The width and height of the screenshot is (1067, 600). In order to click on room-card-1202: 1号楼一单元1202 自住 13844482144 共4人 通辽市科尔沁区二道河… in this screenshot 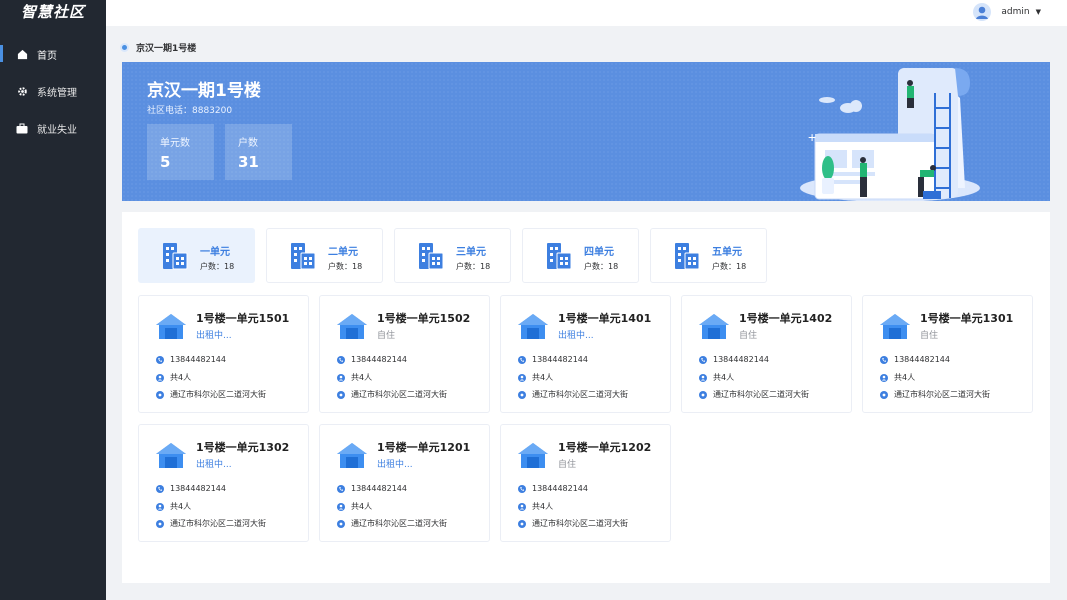, I will do `click(585, 483)`.